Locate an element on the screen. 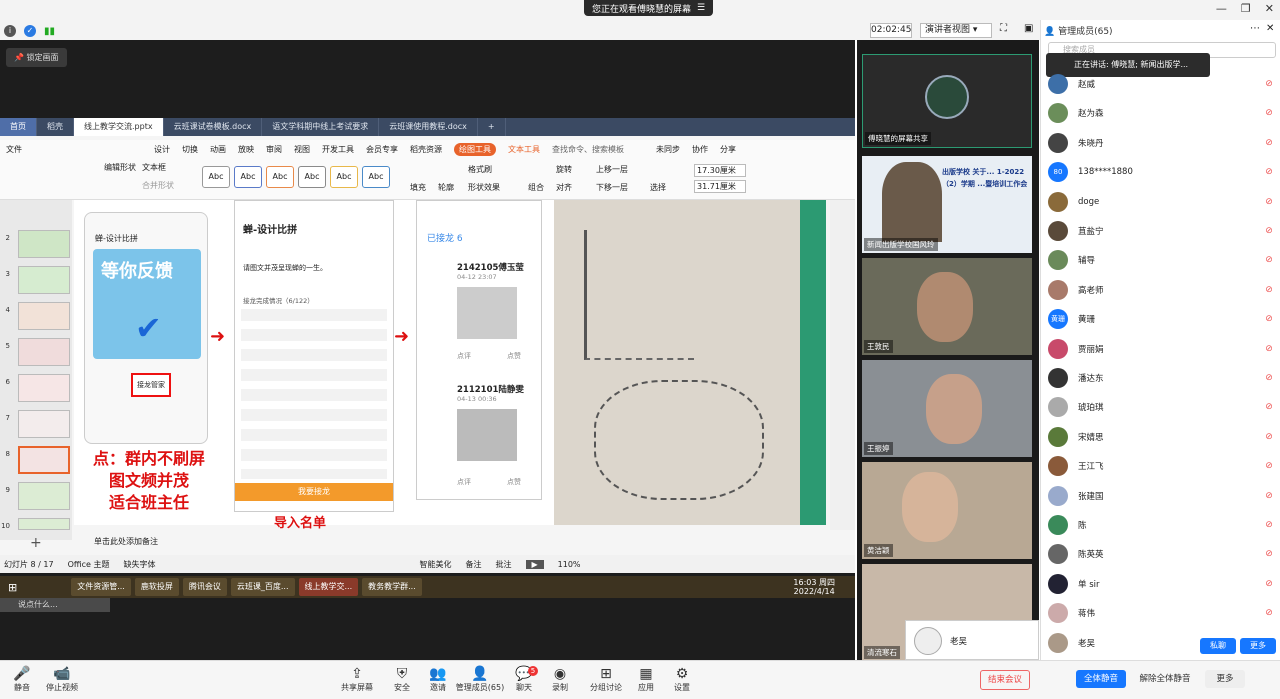 The image size is (1280, 699). format-brush-button: 格式刷 is located at coordinates (480, 169).